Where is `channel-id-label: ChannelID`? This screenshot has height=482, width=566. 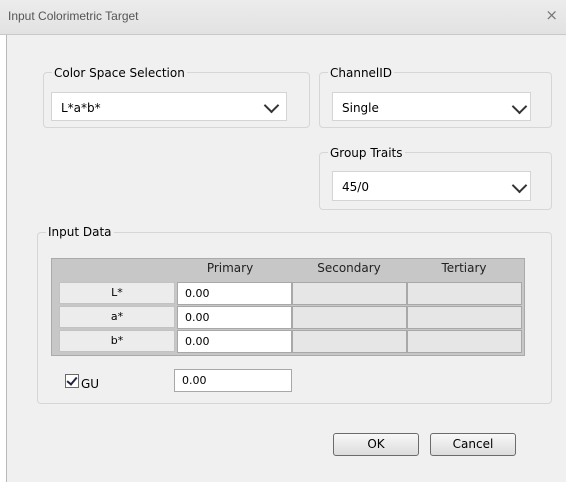 channel-id-label: ChannelID is located at coordinates (361, 73).